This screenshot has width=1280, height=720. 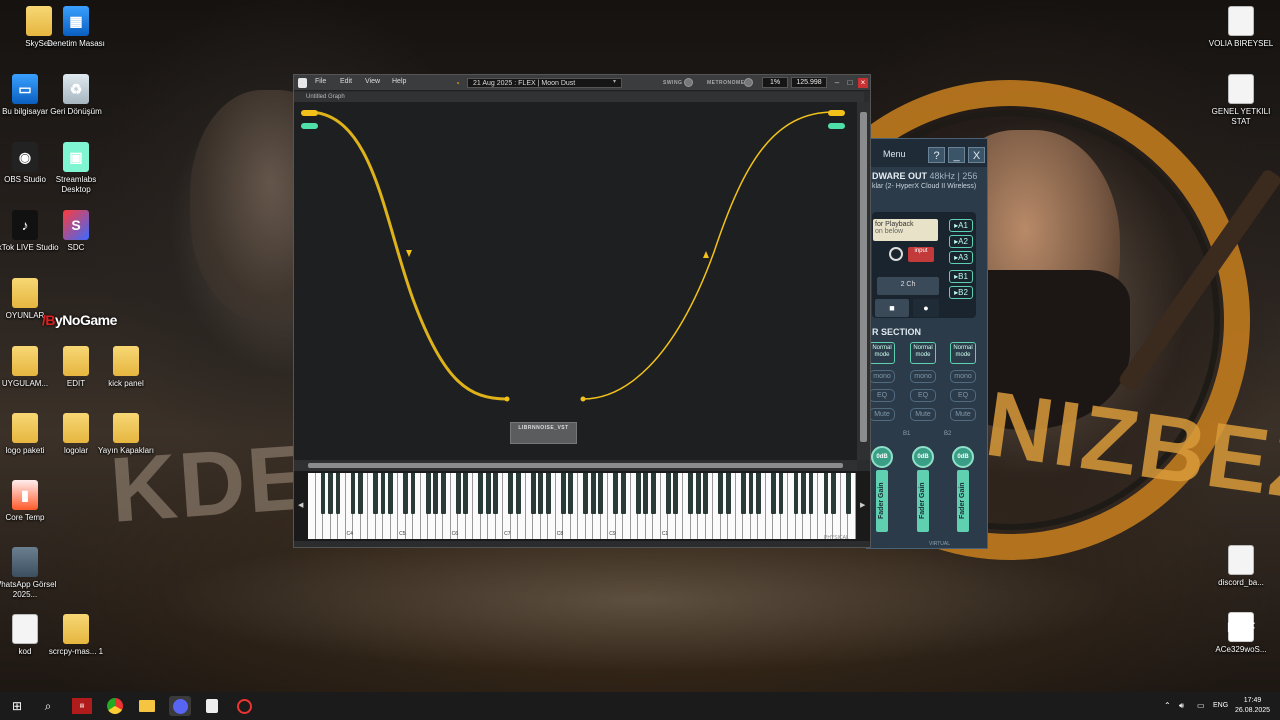 I want to click on desktop-icon-right-1: GENEL YETKILI STAT, so click(x=1241, y=100).